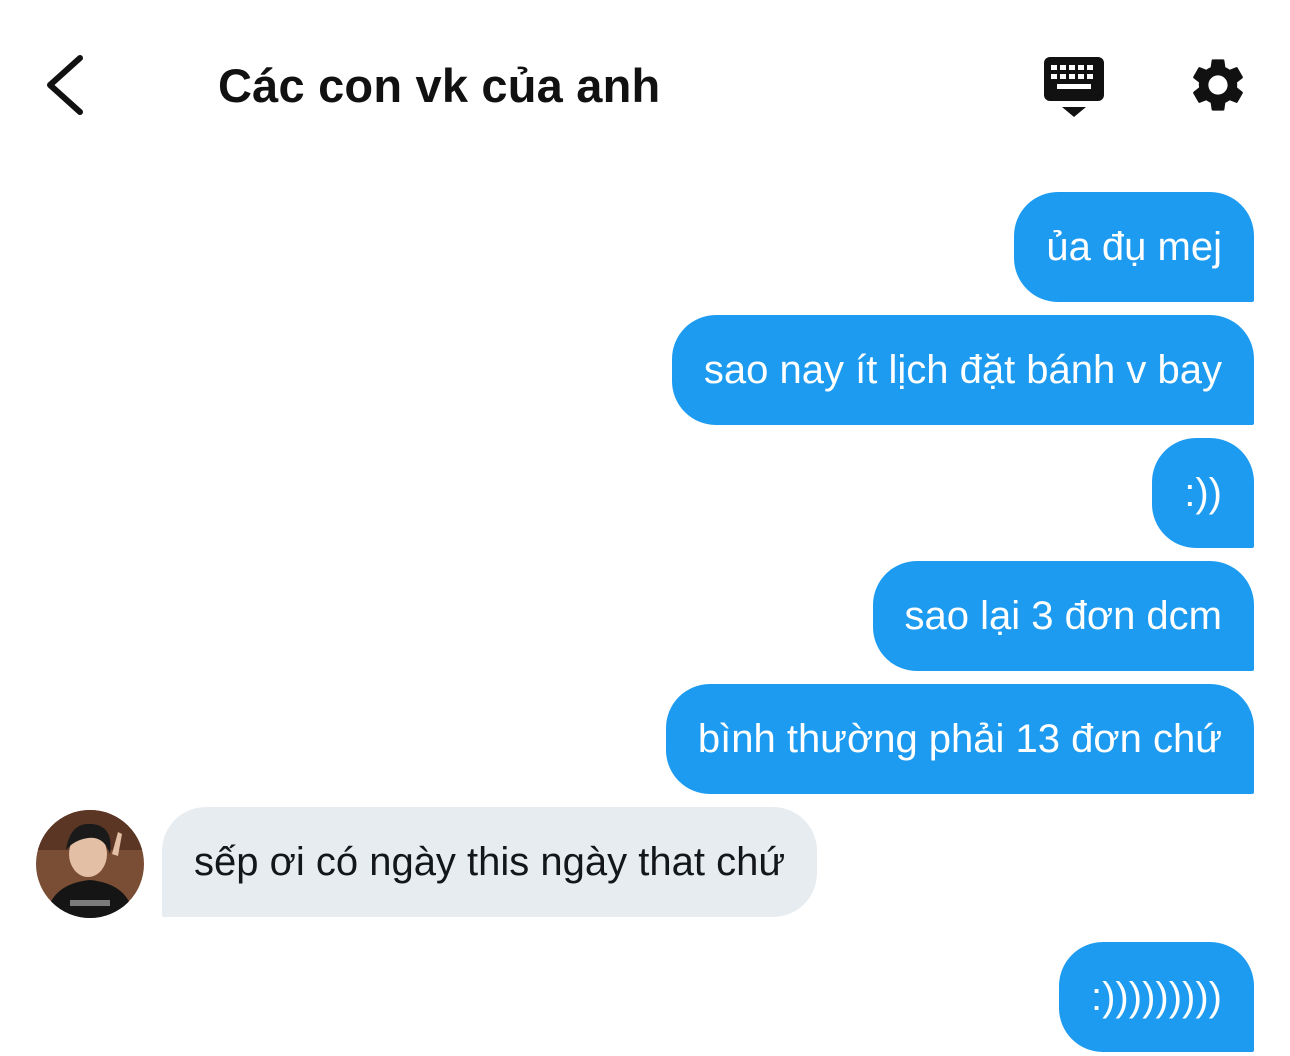  Describe the element at coordinates (490, 862) in the screenshot. I see `incoming-message-bubble: sếp ơi có ngày this ngày that chứ` at that location.